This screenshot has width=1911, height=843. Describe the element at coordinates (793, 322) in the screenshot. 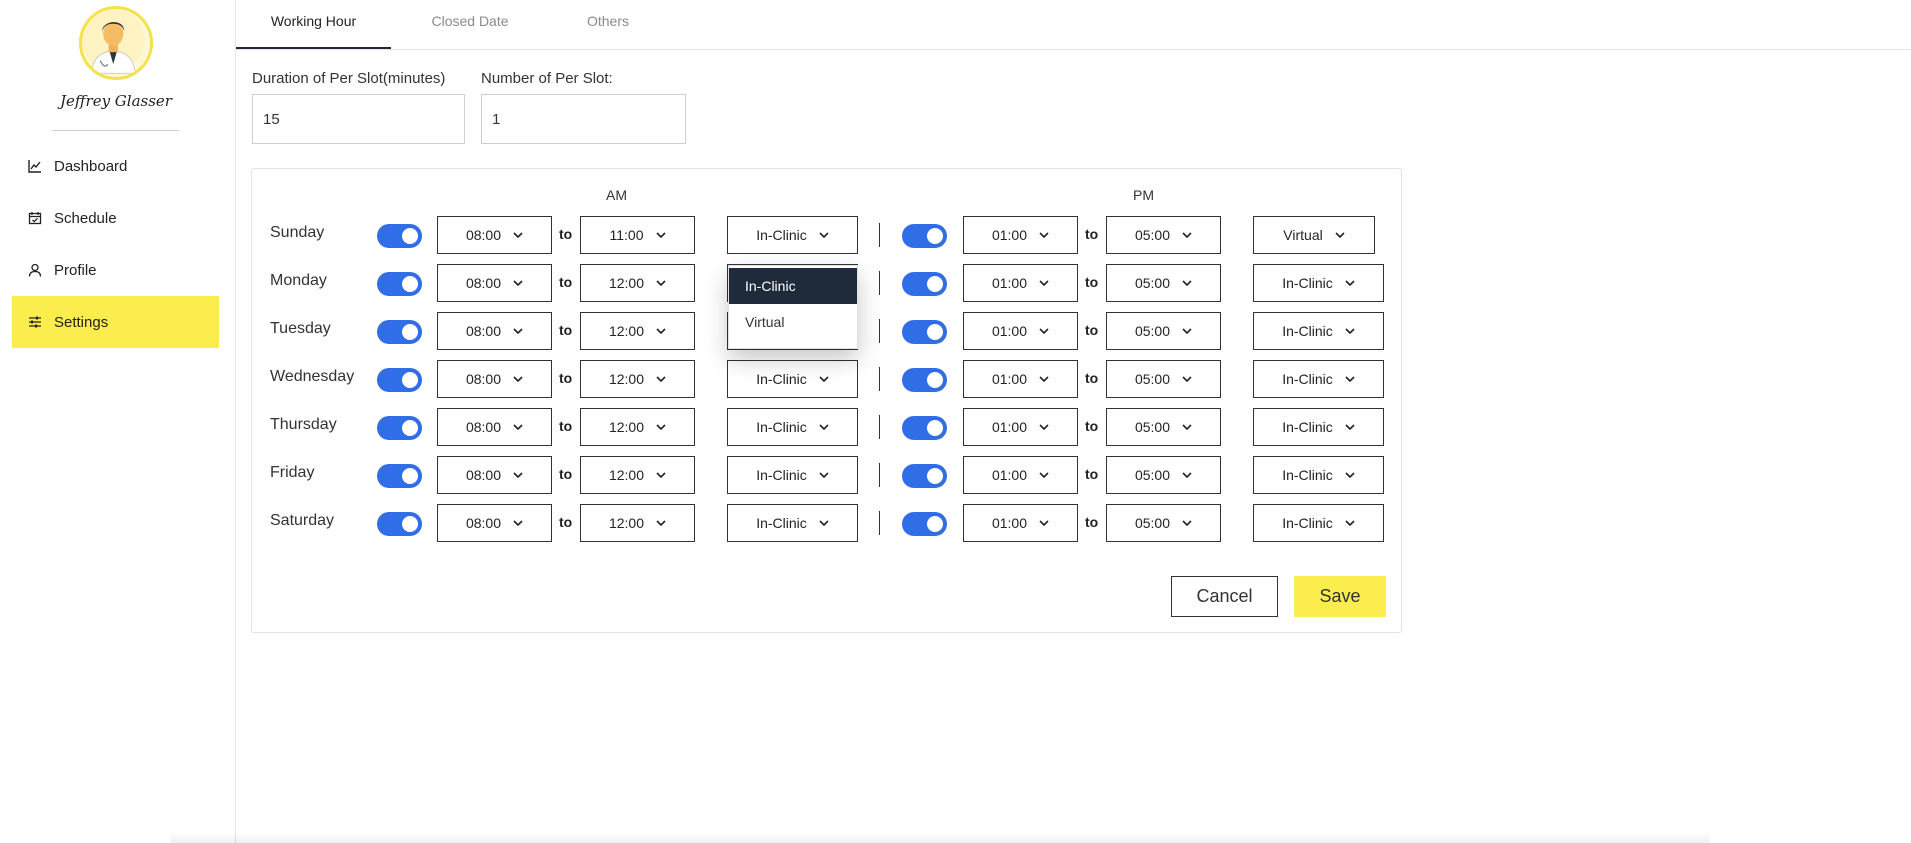

I see `dropdown-option-virtual: Virtual` at that location.